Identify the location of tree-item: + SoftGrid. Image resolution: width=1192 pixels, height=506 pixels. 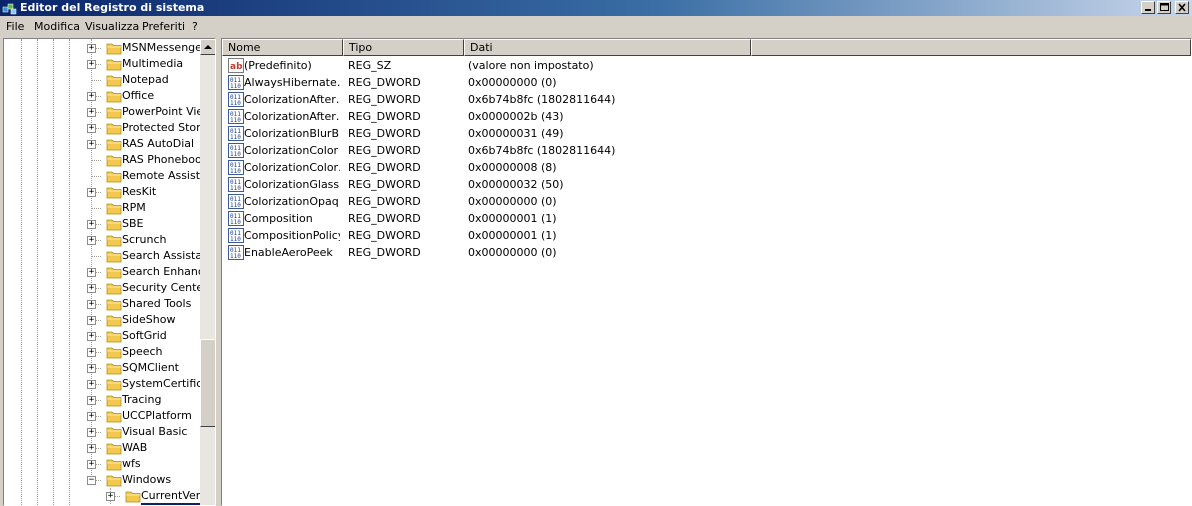
(101, 336).